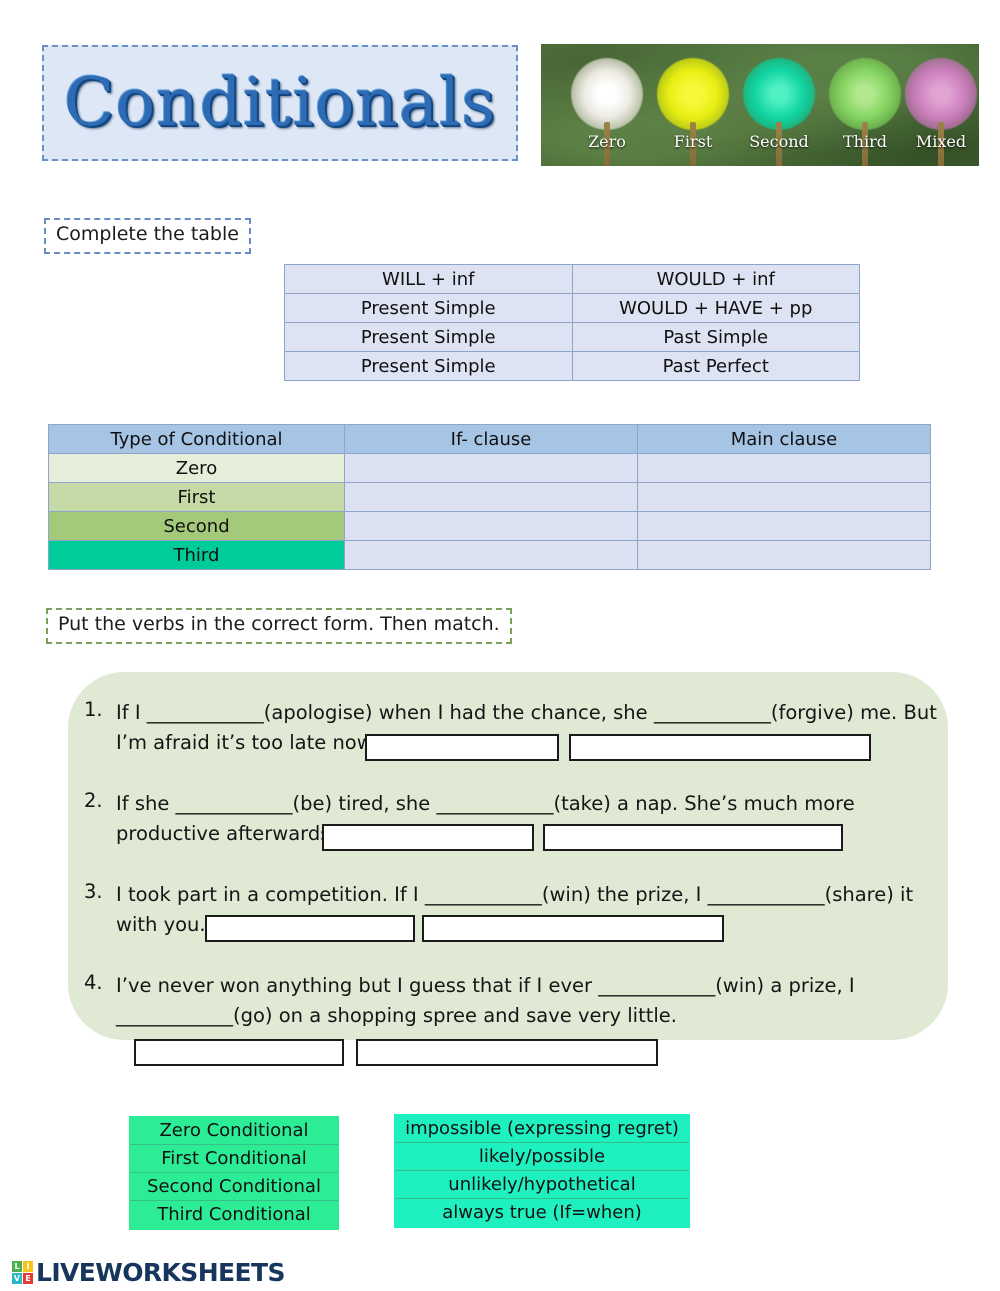 This screenshot has width=1000, height=1291. I want to click on if-clause-input-first, so click(491, 497).